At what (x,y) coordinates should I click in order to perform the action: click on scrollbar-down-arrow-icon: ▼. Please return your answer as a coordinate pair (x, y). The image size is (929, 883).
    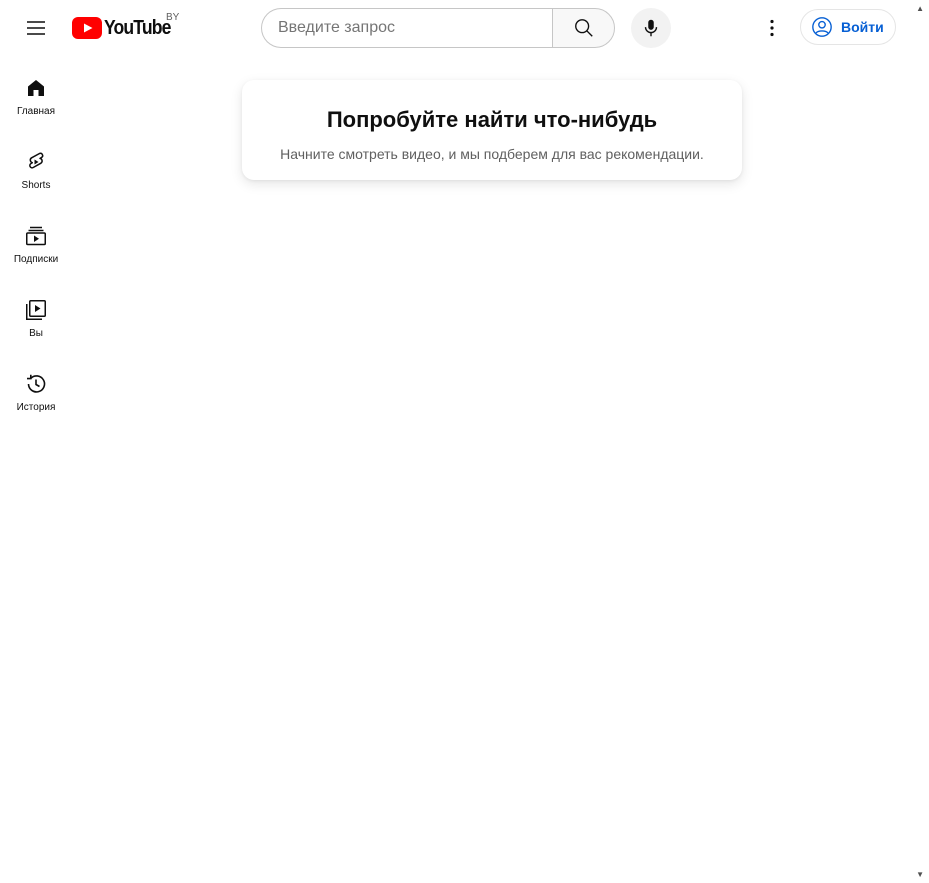
    Looking at the image, I should click on (920, 874).